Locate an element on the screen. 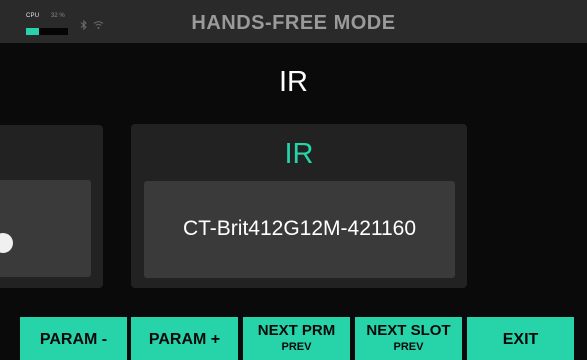 The width and height of the screenshot is (587, 360). exit-button: EXIT is located at coordinates (520, 338).